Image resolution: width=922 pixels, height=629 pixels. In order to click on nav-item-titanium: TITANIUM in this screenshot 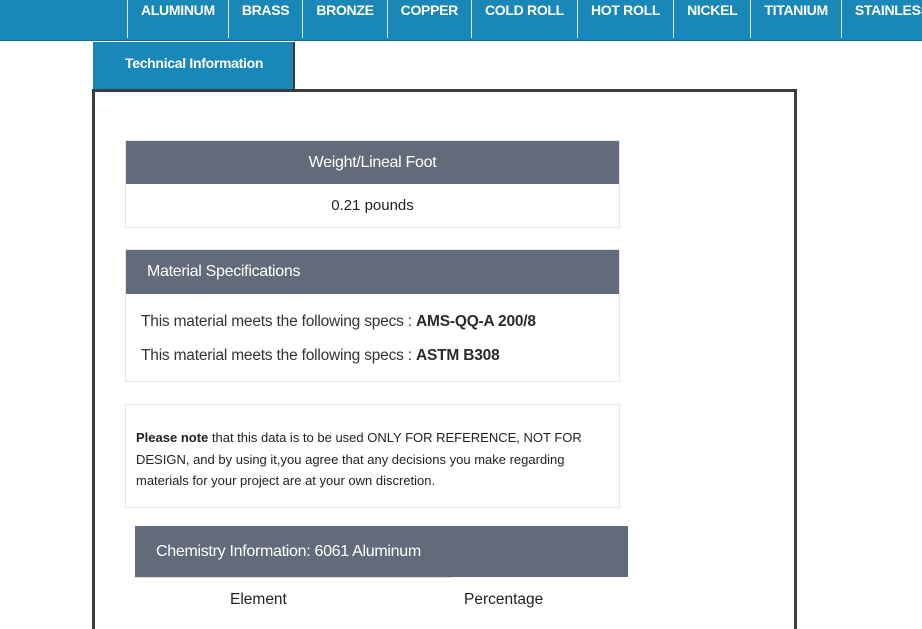, I will do `click(795, 19)`.